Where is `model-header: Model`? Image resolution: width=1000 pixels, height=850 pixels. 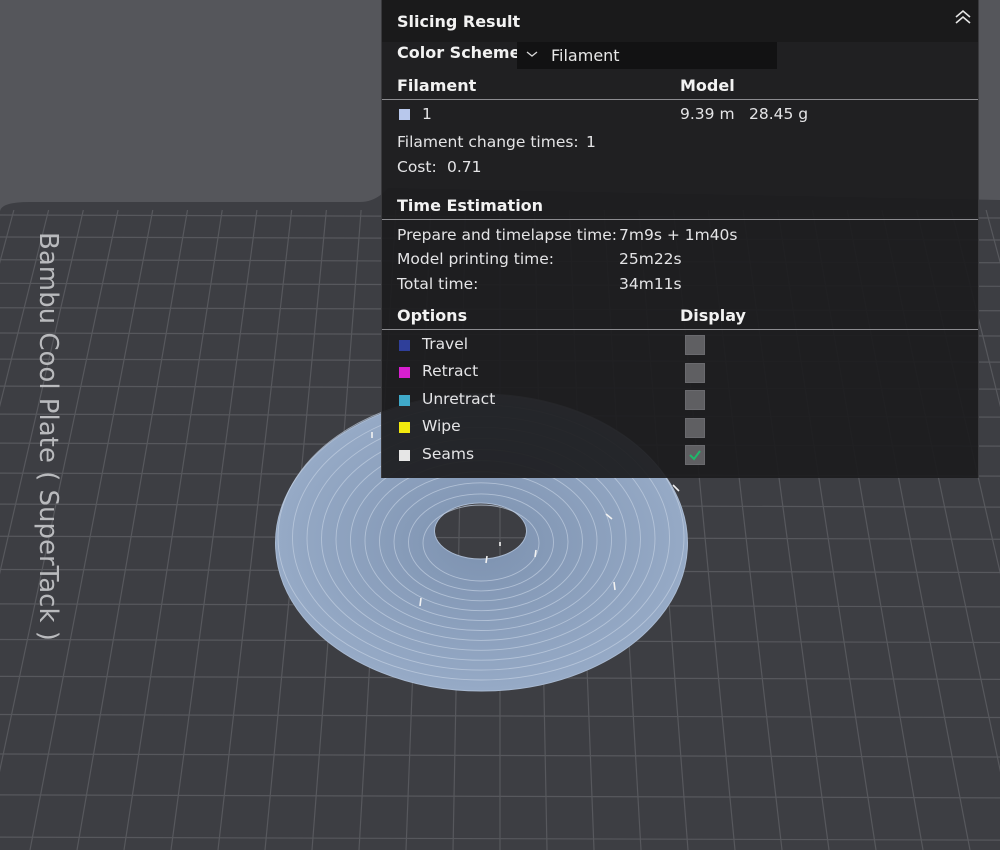 model-header: Model is located at coordinates (707, 85).